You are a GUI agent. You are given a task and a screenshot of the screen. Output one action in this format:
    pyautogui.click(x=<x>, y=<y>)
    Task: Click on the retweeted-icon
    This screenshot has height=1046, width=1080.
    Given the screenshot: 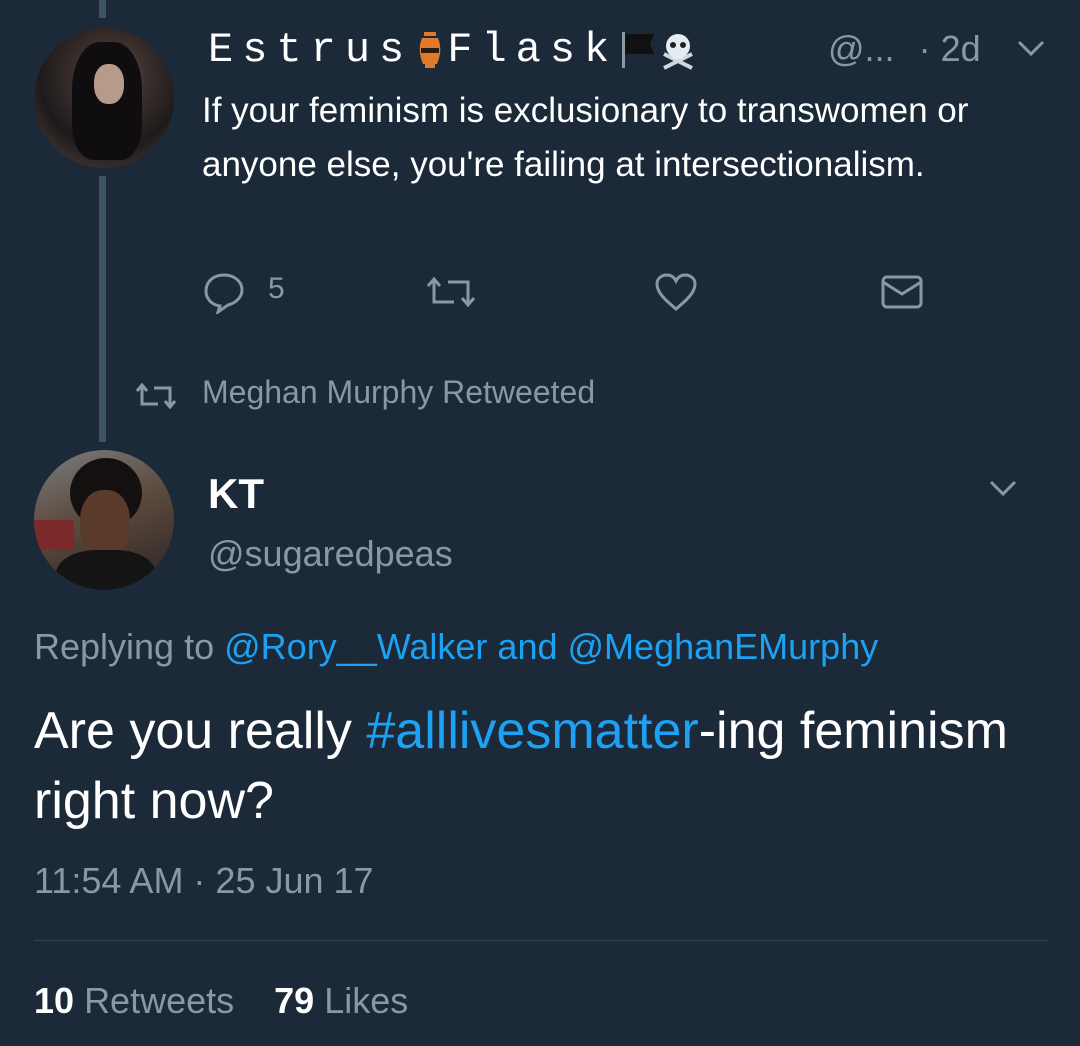 What is the action you would take?
    pyautogui.click(x=156, y=398)
    